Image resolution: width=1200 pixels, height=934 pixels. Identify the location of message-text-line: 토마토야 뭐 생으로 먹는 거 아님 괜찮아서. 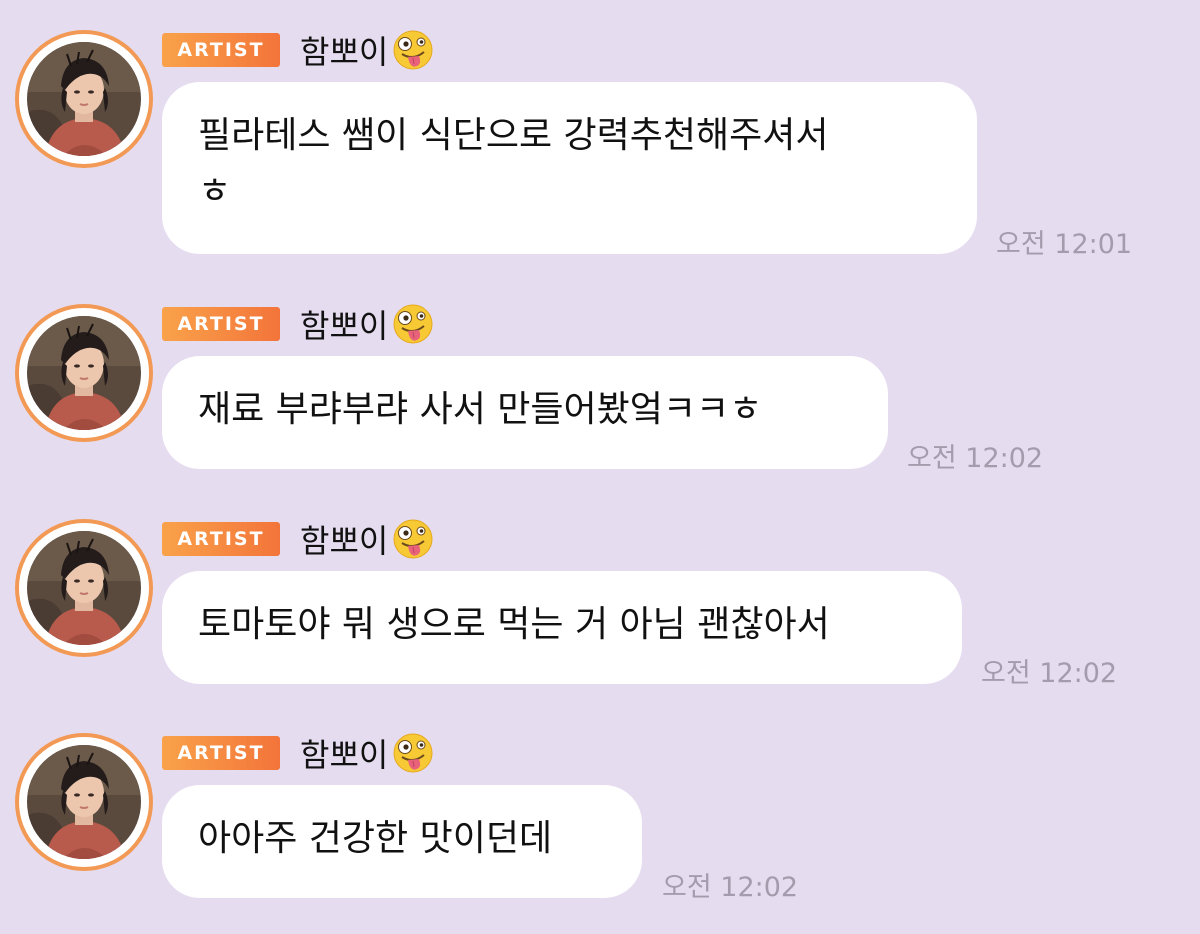
(514, 624).